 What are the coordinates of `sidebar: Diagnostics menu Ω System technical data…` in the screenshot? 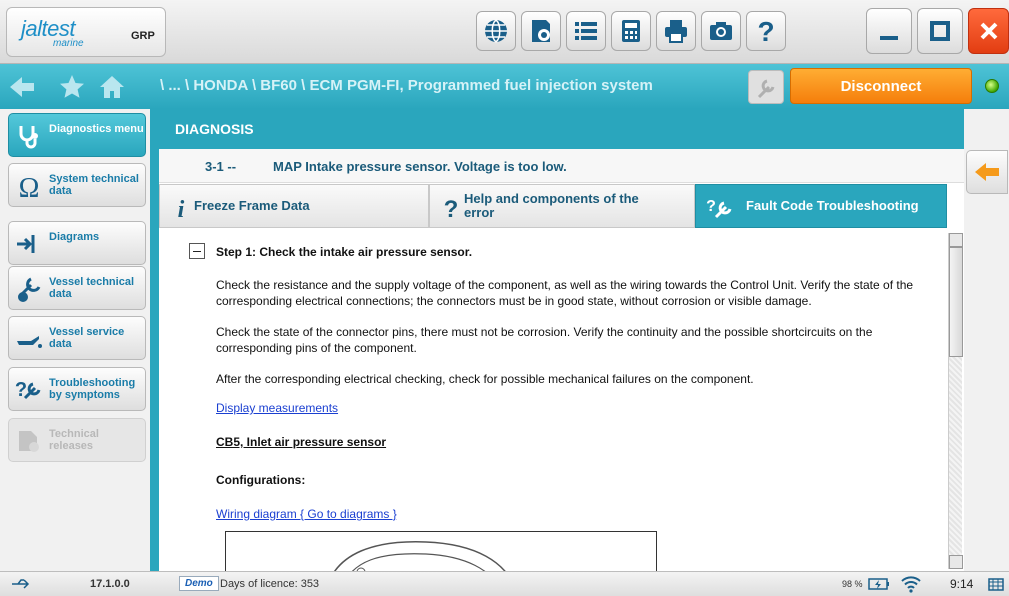 It's located at (76, 340).